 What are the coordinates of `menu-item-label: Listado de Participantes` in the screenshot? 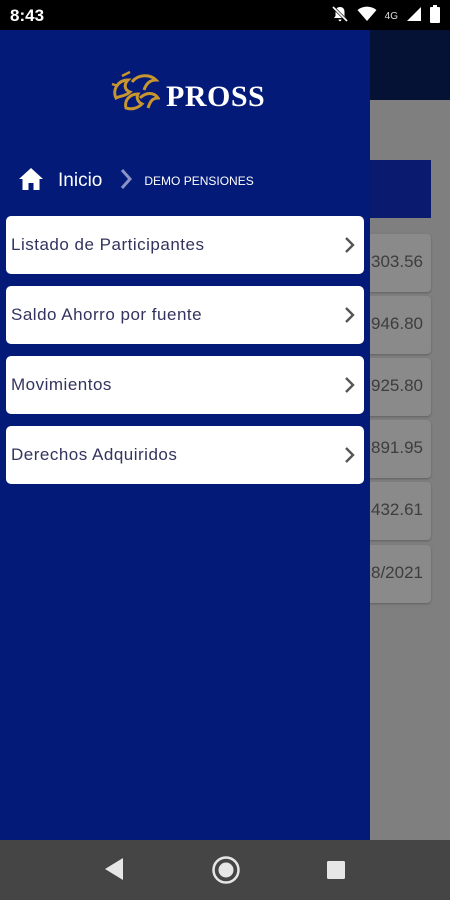 It's located at (108, 244).